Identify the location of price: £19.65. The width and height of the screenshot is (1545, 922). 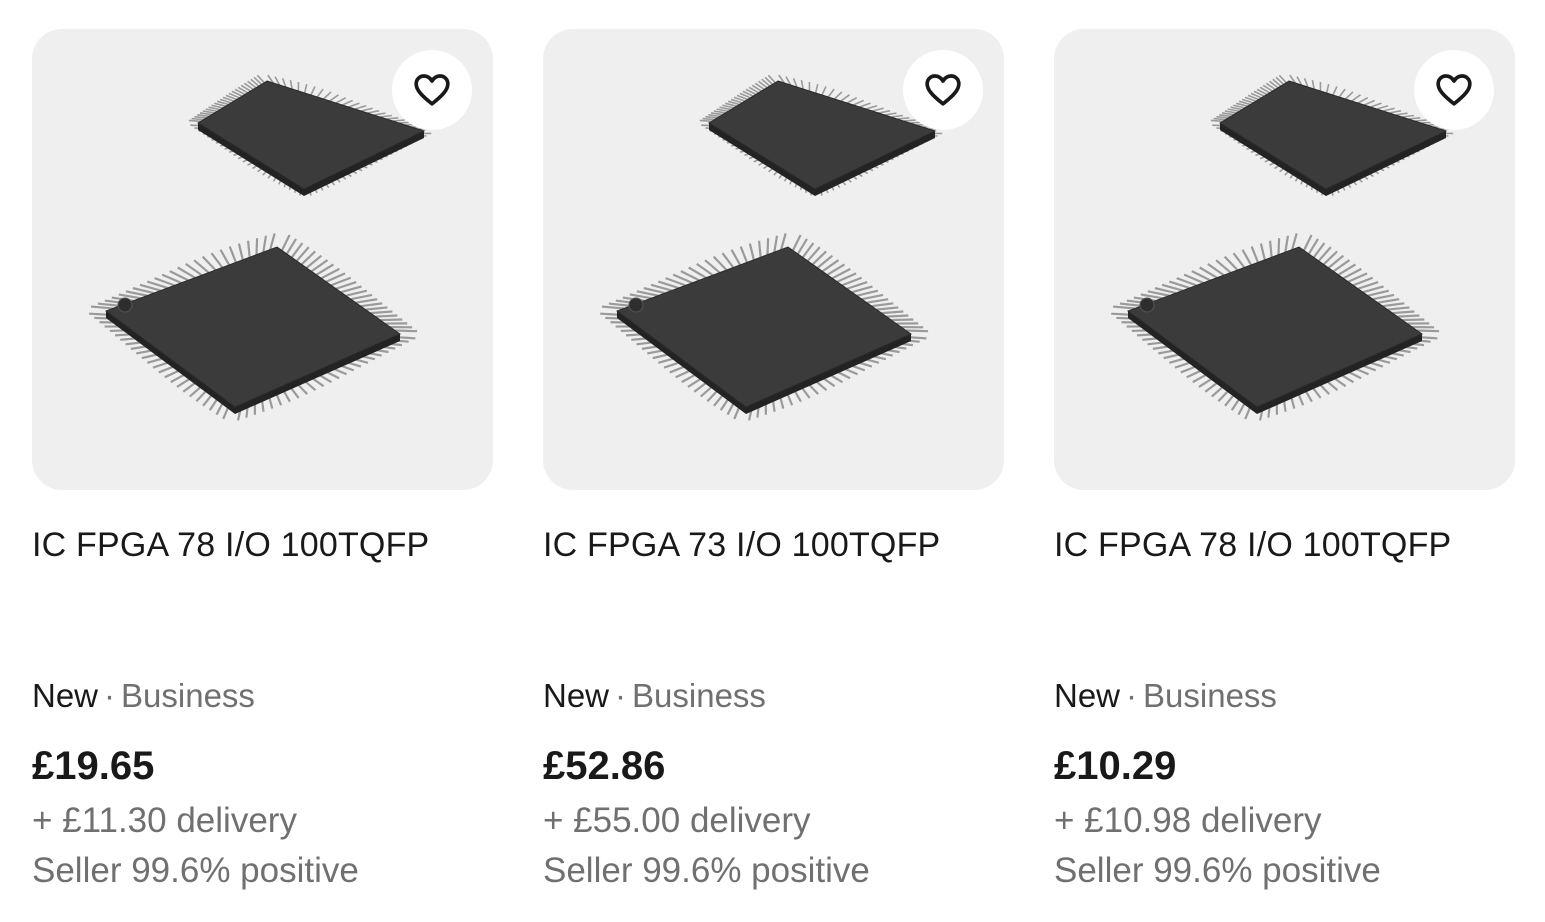
(93, 766).